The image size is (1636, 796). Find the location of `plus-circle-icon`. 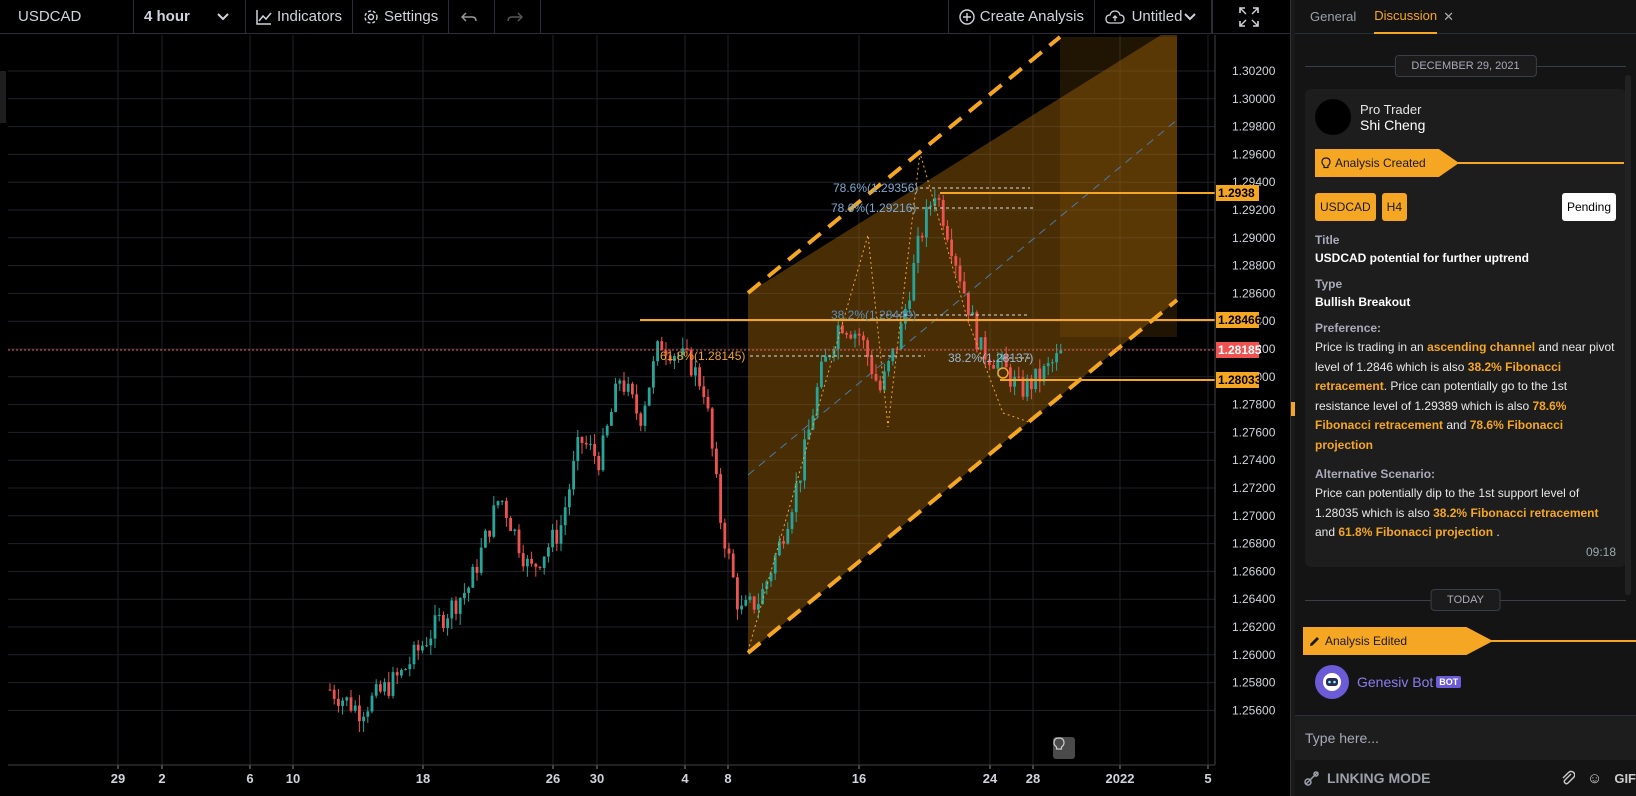

plus-circle-icon is located at coordinates (967, 16).